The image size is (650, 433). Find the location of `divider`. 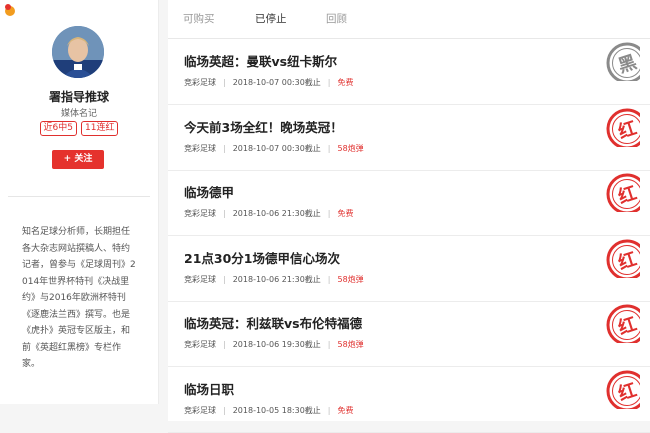

divider is located at coordinates (79, 196).